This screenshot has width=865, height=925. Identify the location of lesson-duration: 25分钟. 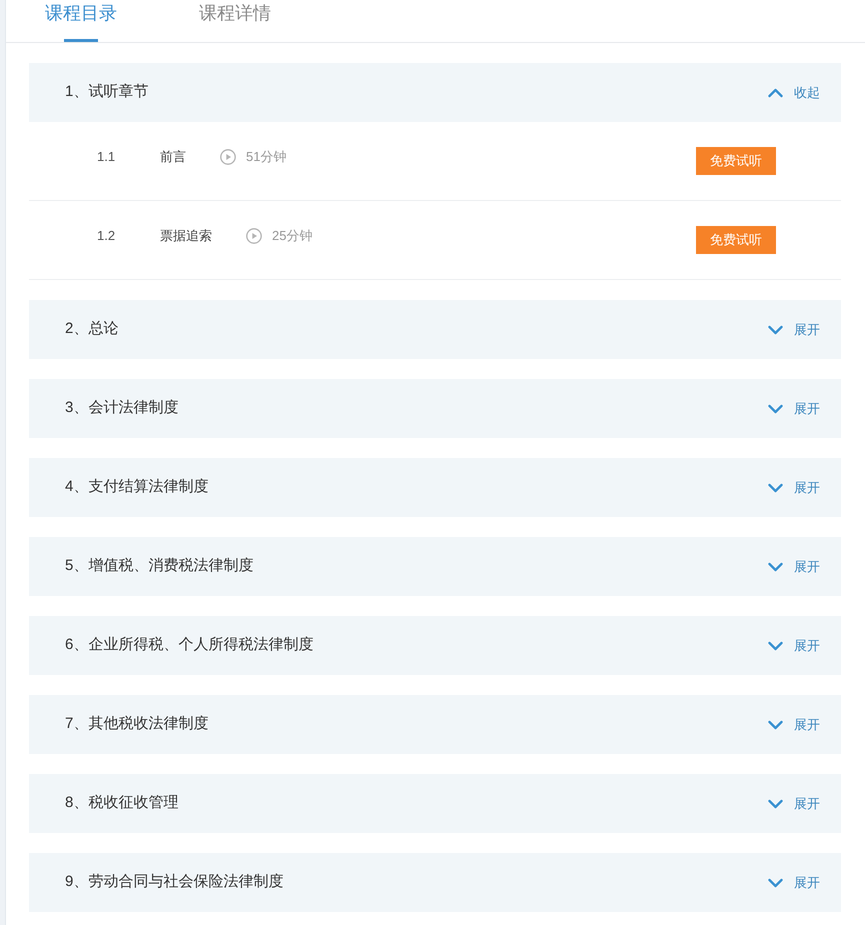
(292, 236).